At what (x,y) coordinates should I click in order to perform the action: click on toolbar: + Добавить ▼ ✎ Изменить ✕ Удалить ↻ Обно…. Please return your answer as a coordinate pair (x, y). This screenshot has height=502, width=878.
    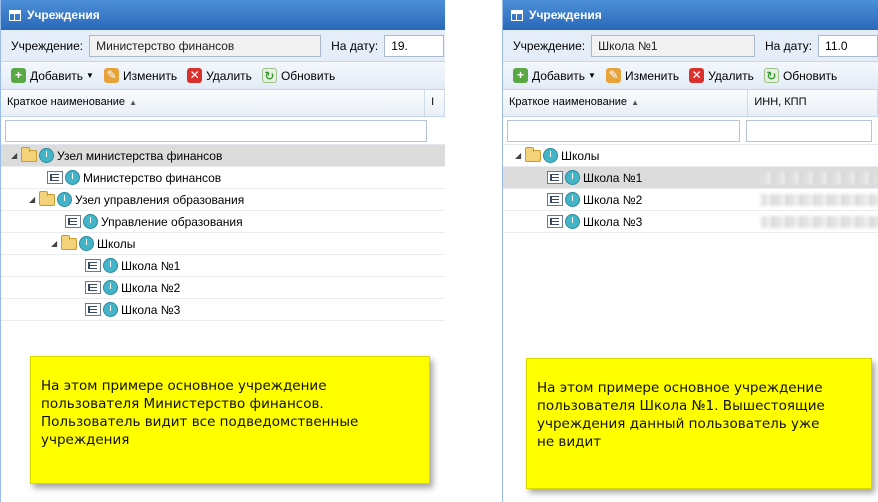
    Looking at the image, I should click on (690, 76).